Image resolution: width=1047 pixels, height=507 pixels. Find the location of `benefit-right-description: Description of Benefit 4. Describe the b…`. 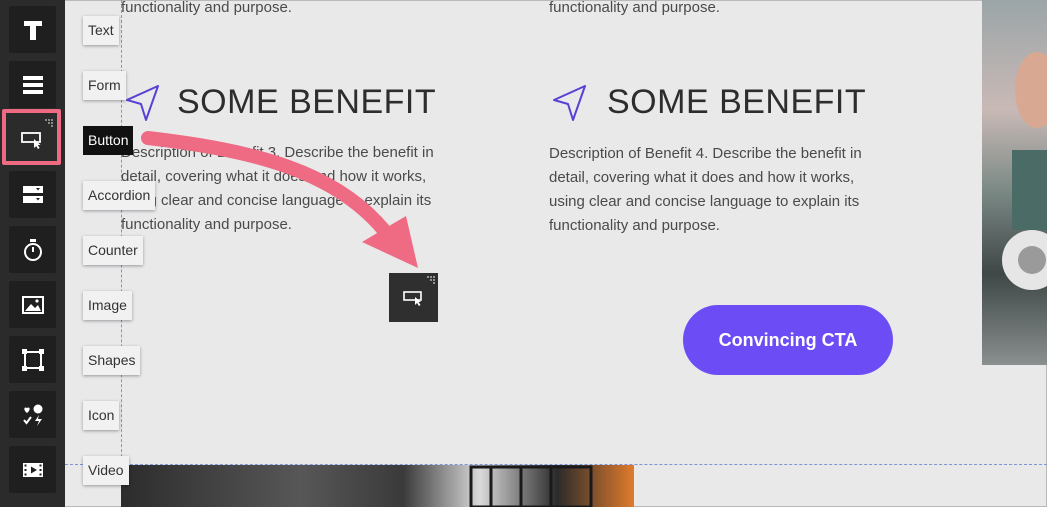

benefit-right-description: Description of Benefit 4. Describe the b… is located at coordinates (705, 189).